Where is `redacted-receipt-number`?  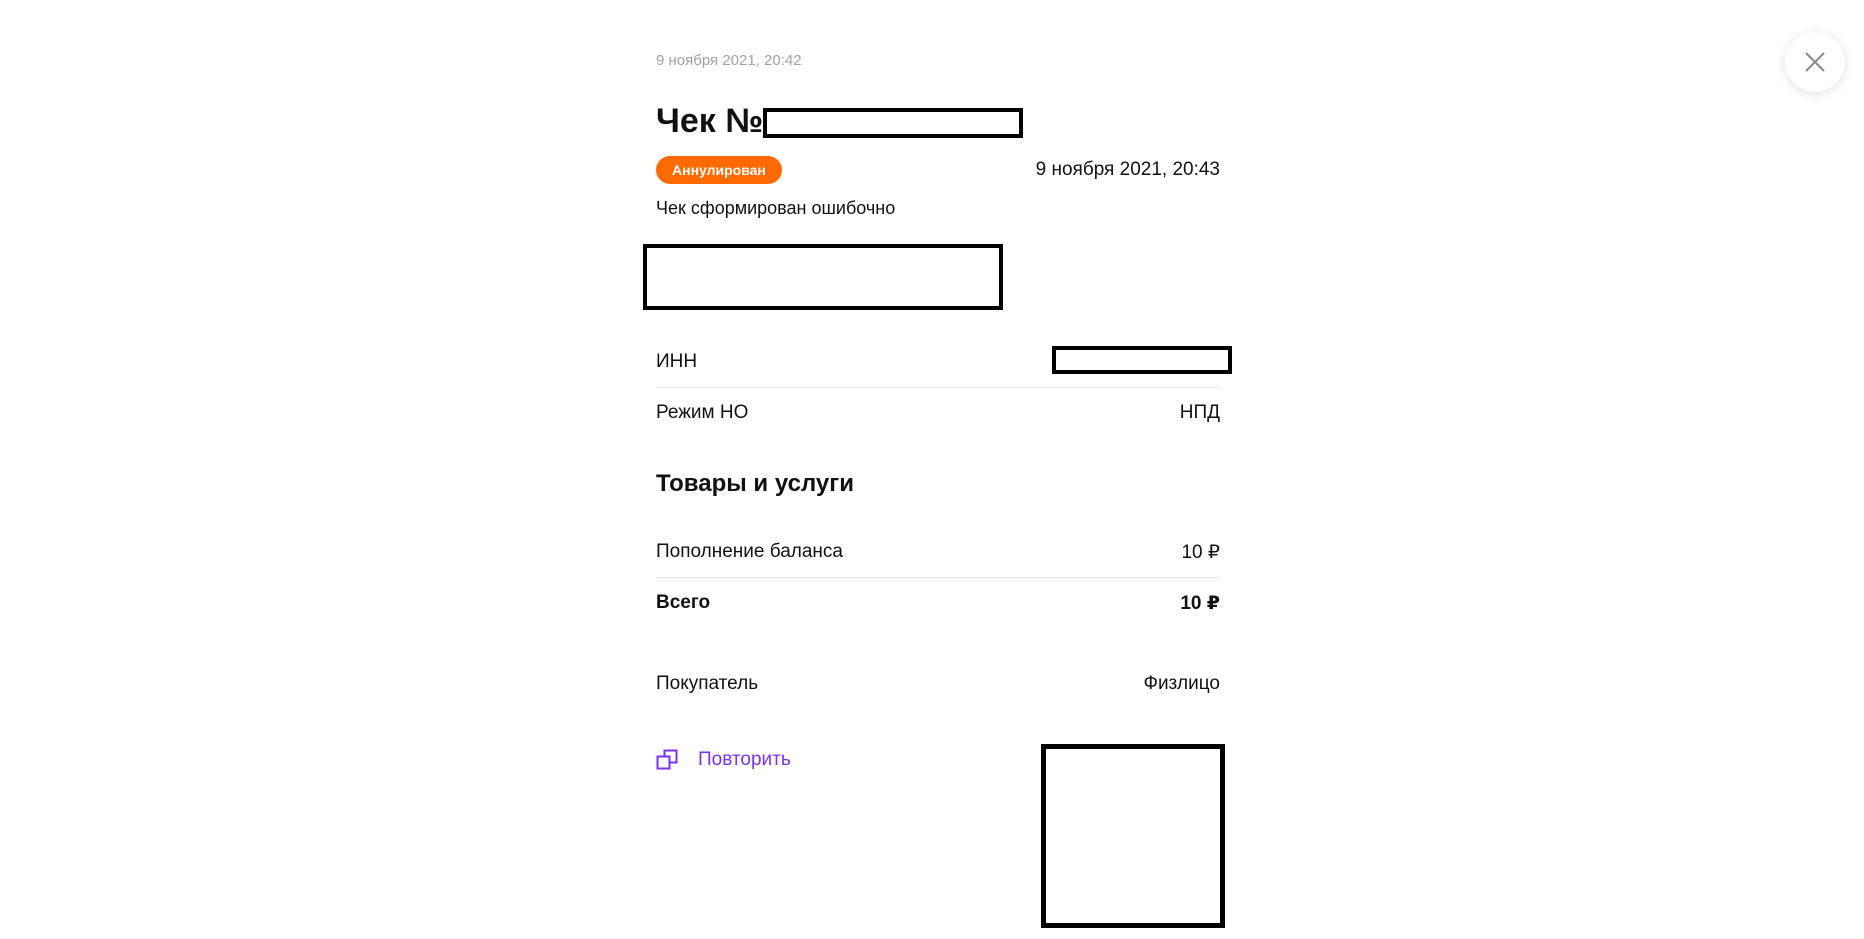
redacted-receipt-number is located at coordinates (893, 123).